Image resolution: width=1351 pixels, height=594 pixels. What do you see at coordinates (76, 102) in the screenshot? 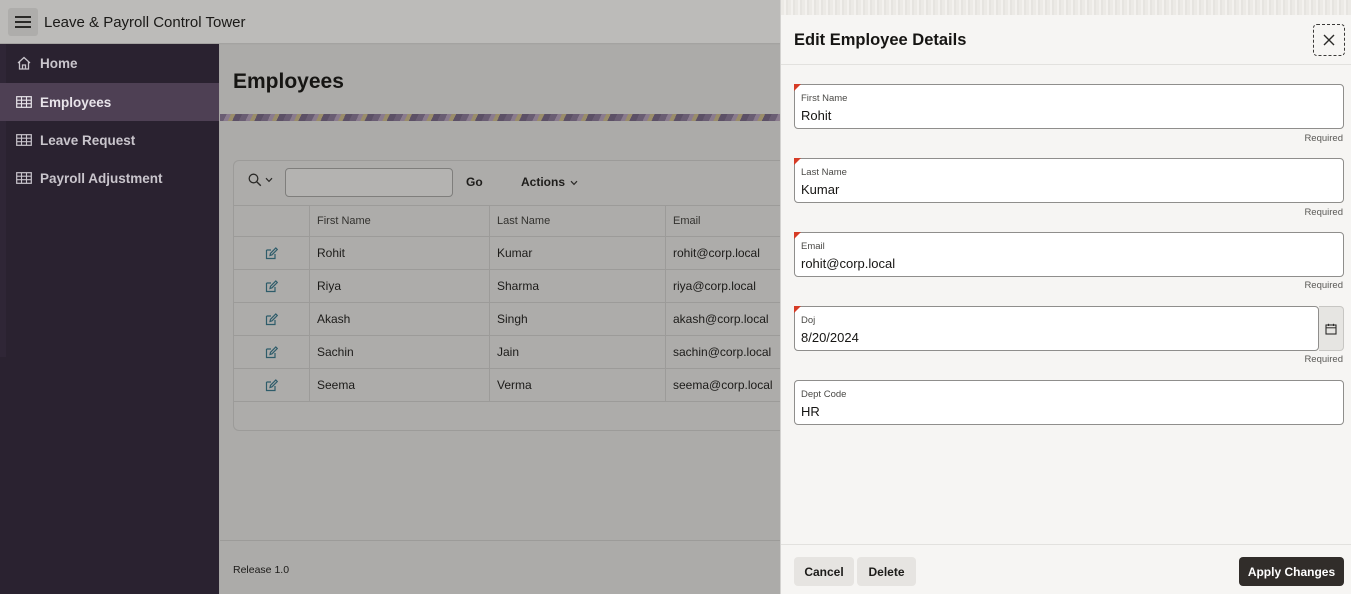
I see `sidebar-item-label: Employees` at bounding box center [76, 102].